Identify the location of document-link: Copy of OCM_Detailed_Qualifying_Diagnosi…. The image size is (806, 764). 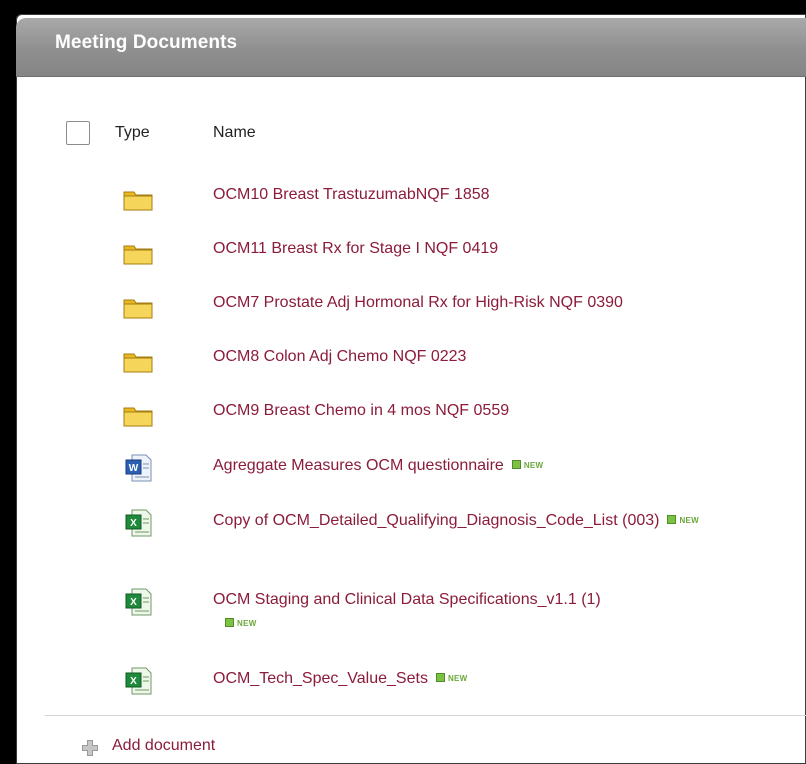
(488, 521).